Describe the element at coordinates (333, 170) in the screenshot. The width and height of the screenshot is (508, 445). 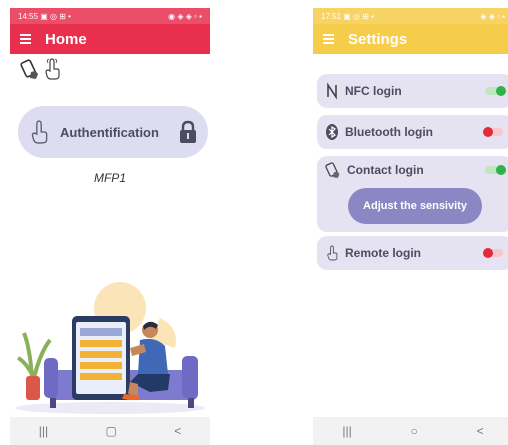
I see `contact-icon` at that location.